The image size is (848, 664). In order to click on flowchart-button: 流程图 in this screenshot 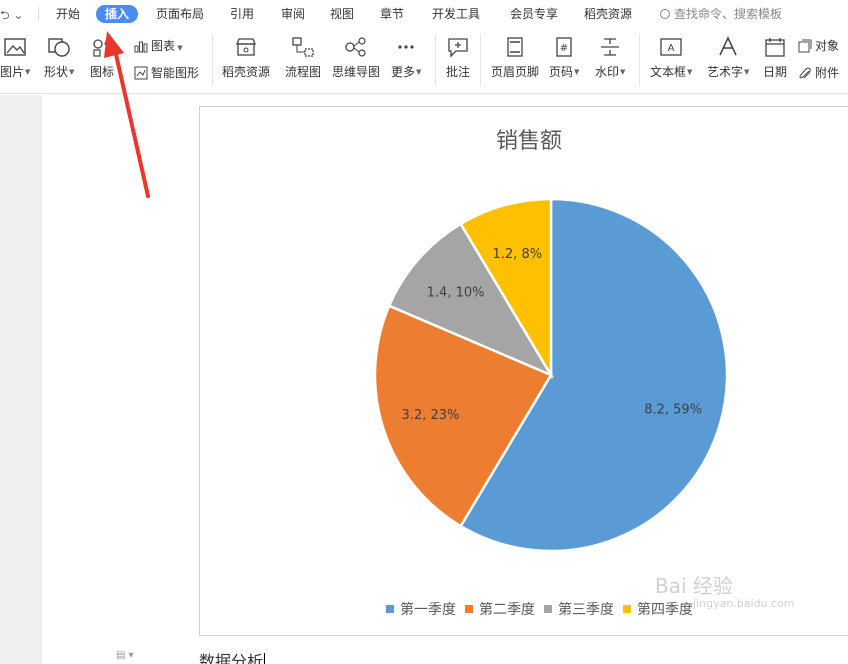, I will do `click(303, 58)`.